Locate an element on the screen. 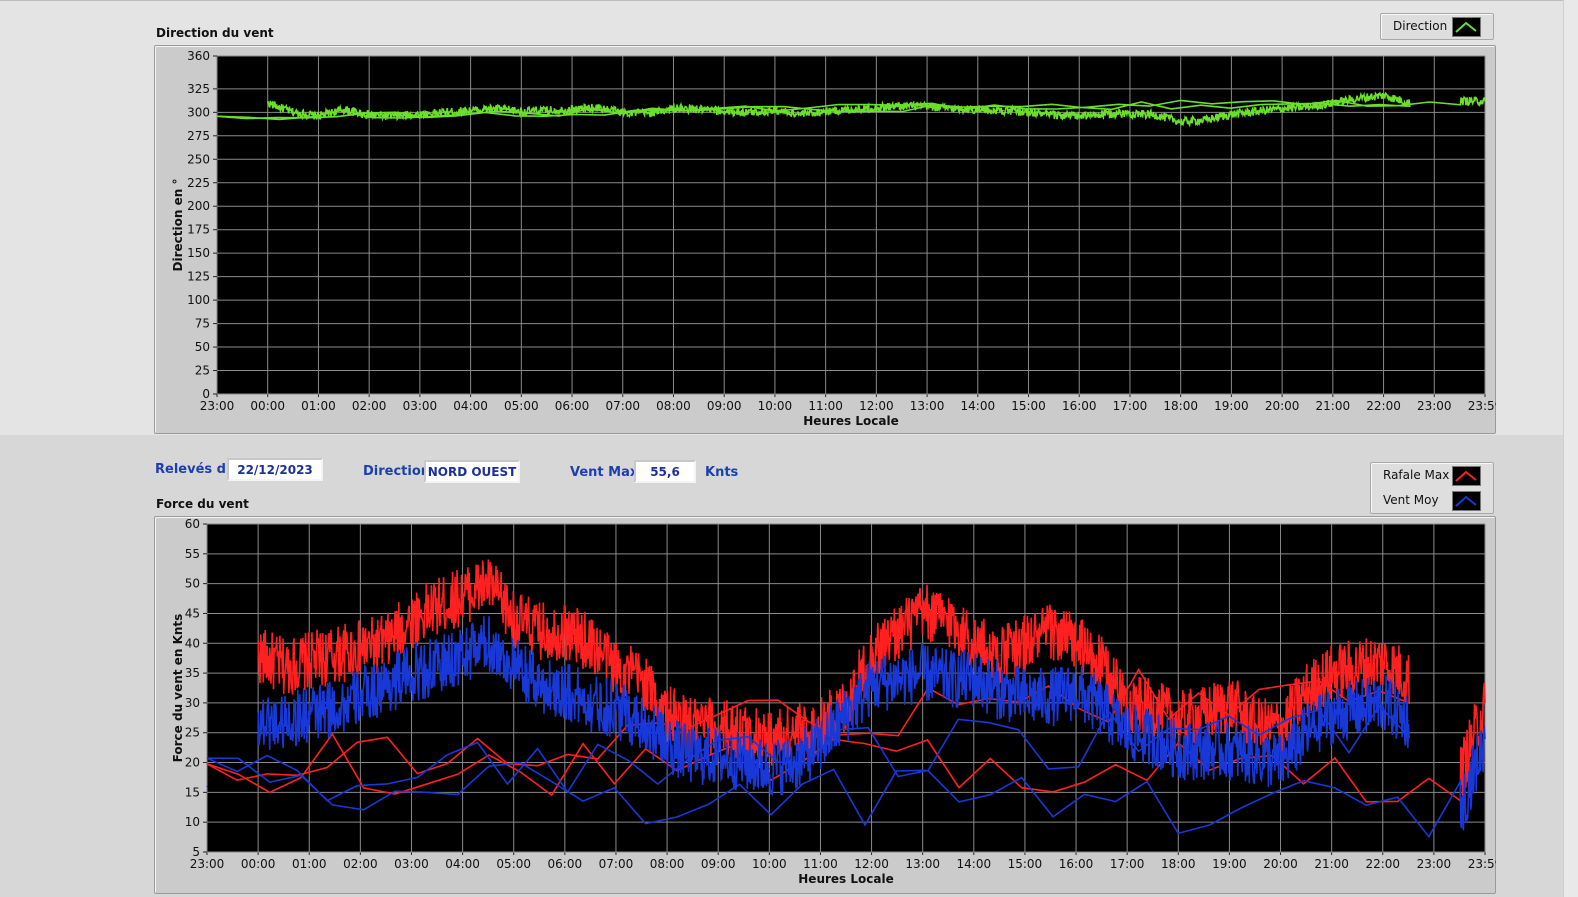  x-tick-label: 17:00 is located at coordinates (1130, 406).